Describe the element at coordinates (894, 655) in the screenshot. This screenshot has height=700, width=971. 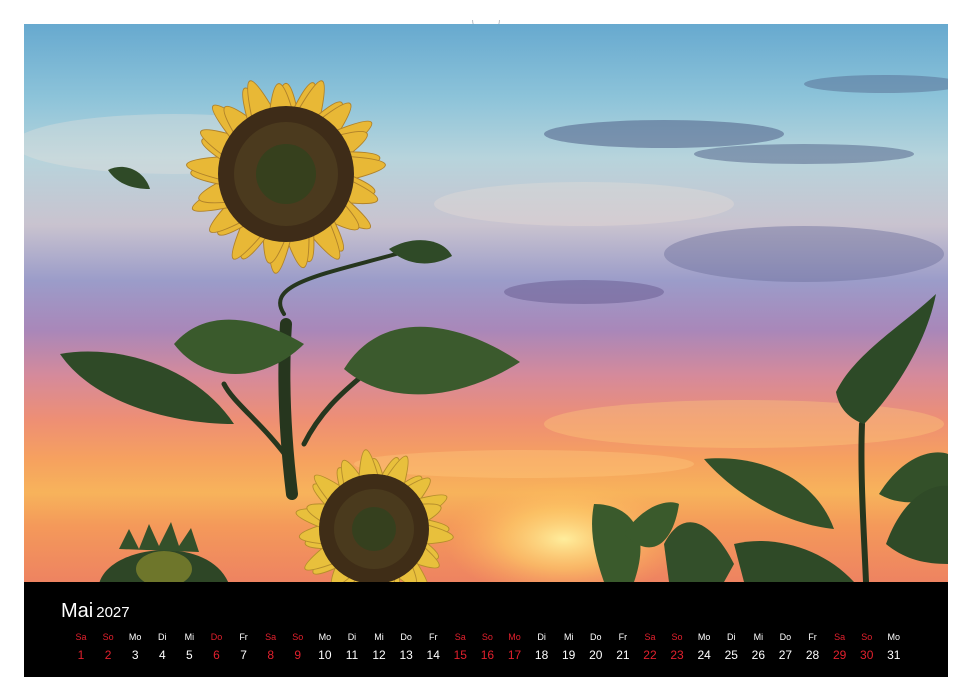
I see `date-number: 31` at that location.